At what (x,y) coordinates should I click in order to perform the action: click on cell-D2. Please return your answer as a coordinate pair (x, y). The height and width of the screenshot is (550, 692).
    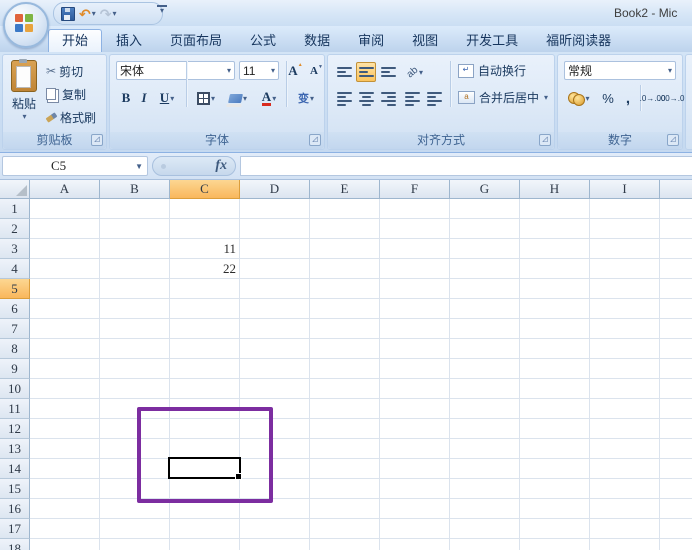
    Looking at the image, I should click on (275, 229).